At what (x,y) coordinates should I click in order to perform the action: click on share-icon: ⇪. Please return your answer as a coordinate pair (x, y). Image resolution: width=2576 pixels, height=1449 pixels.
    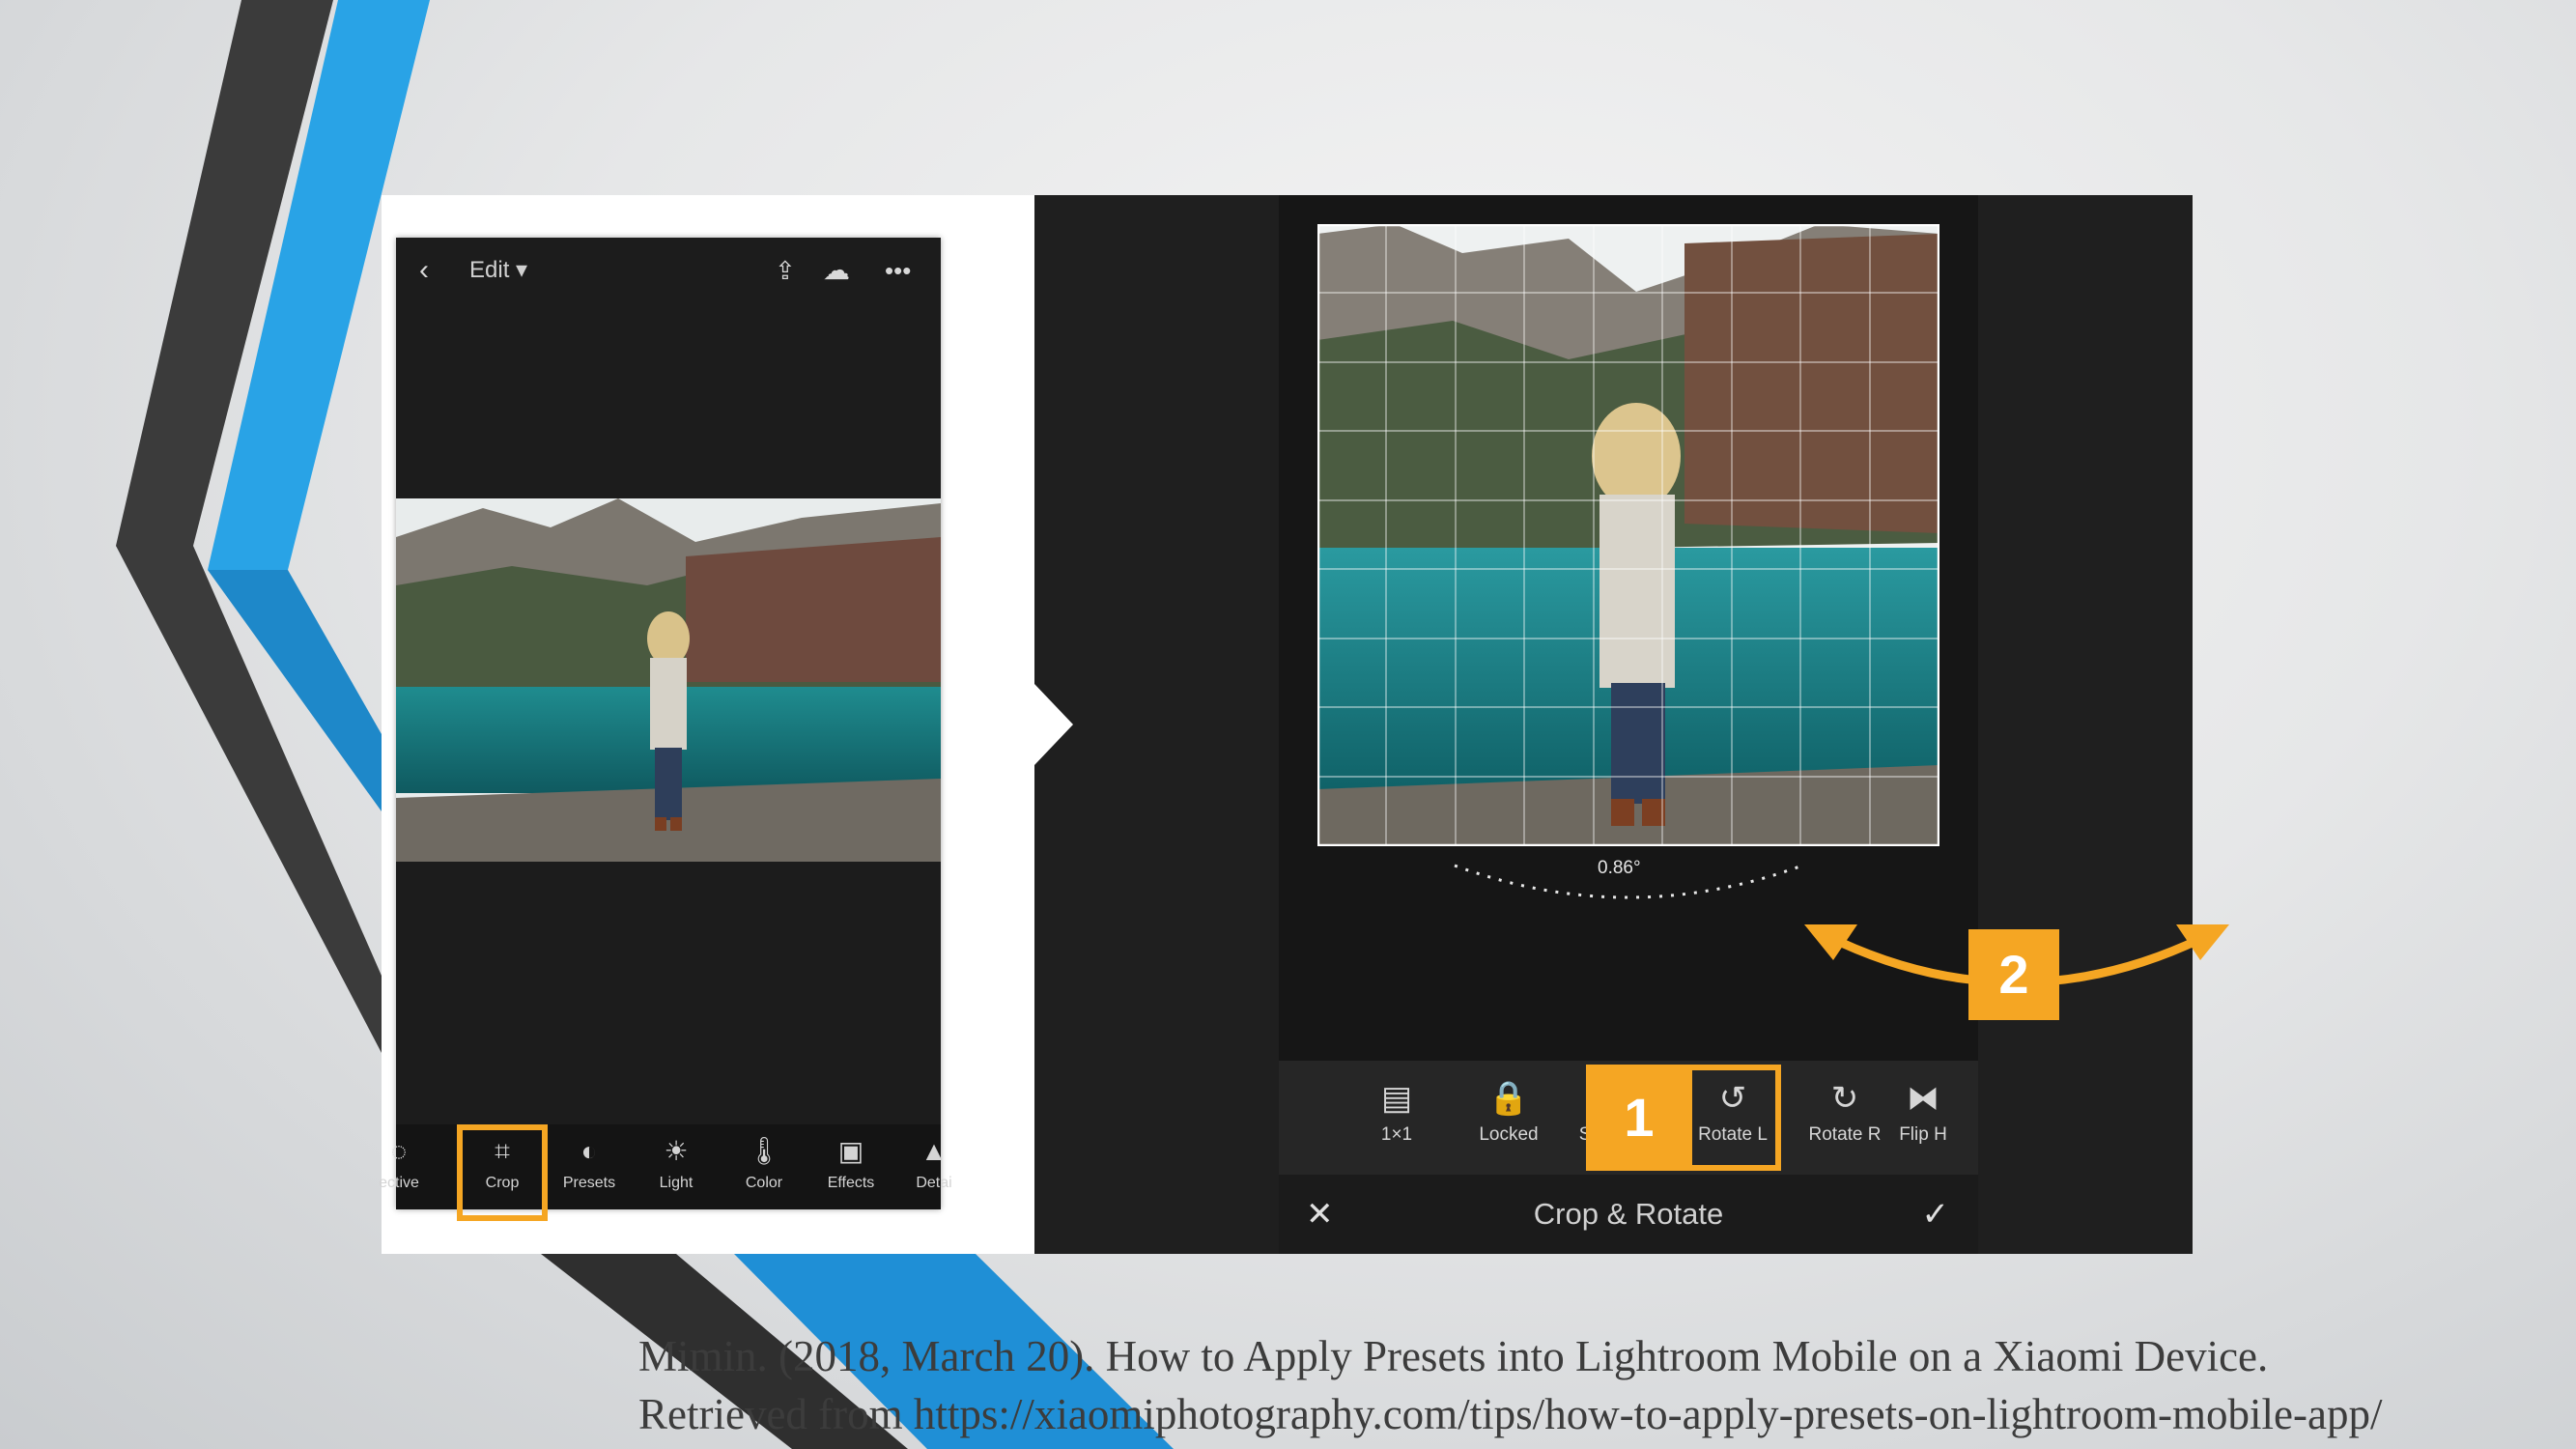
    Looking at the image, I should click on (785, 270).